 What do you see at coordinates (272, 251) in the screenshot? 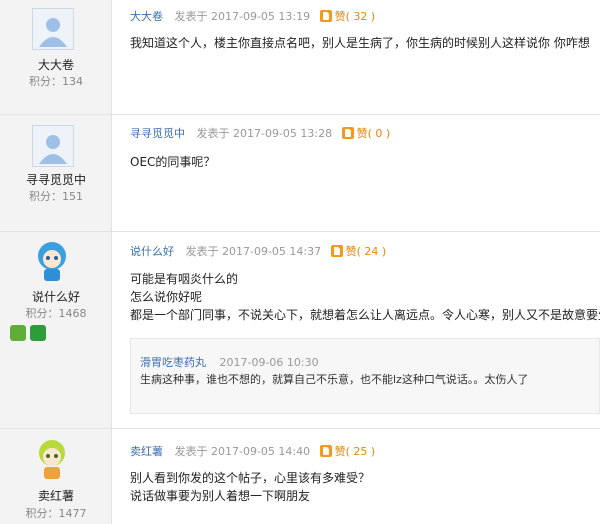
I see `post-time: 2017-09-05 14:37` at bounding box center [272, 251].